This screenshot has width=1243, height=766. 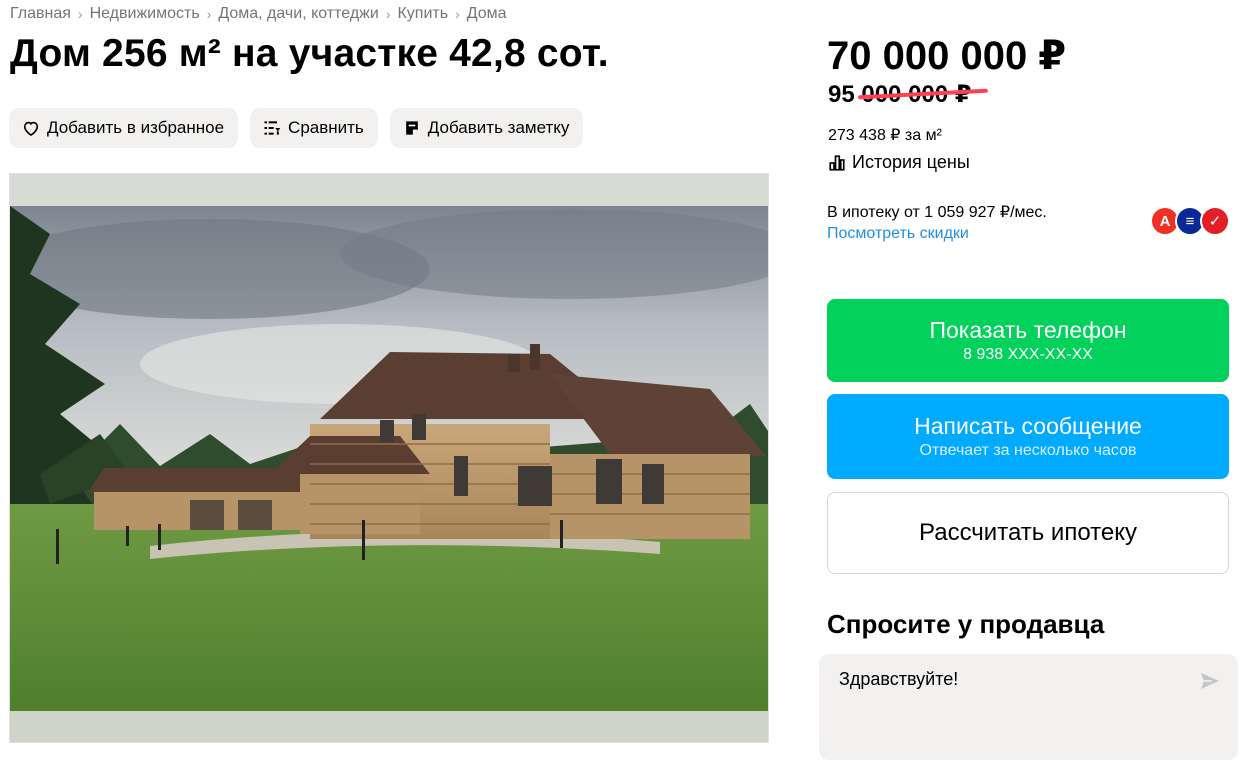 I want to click on breadcrumb-home: Главная, so click(x=40, y=14).